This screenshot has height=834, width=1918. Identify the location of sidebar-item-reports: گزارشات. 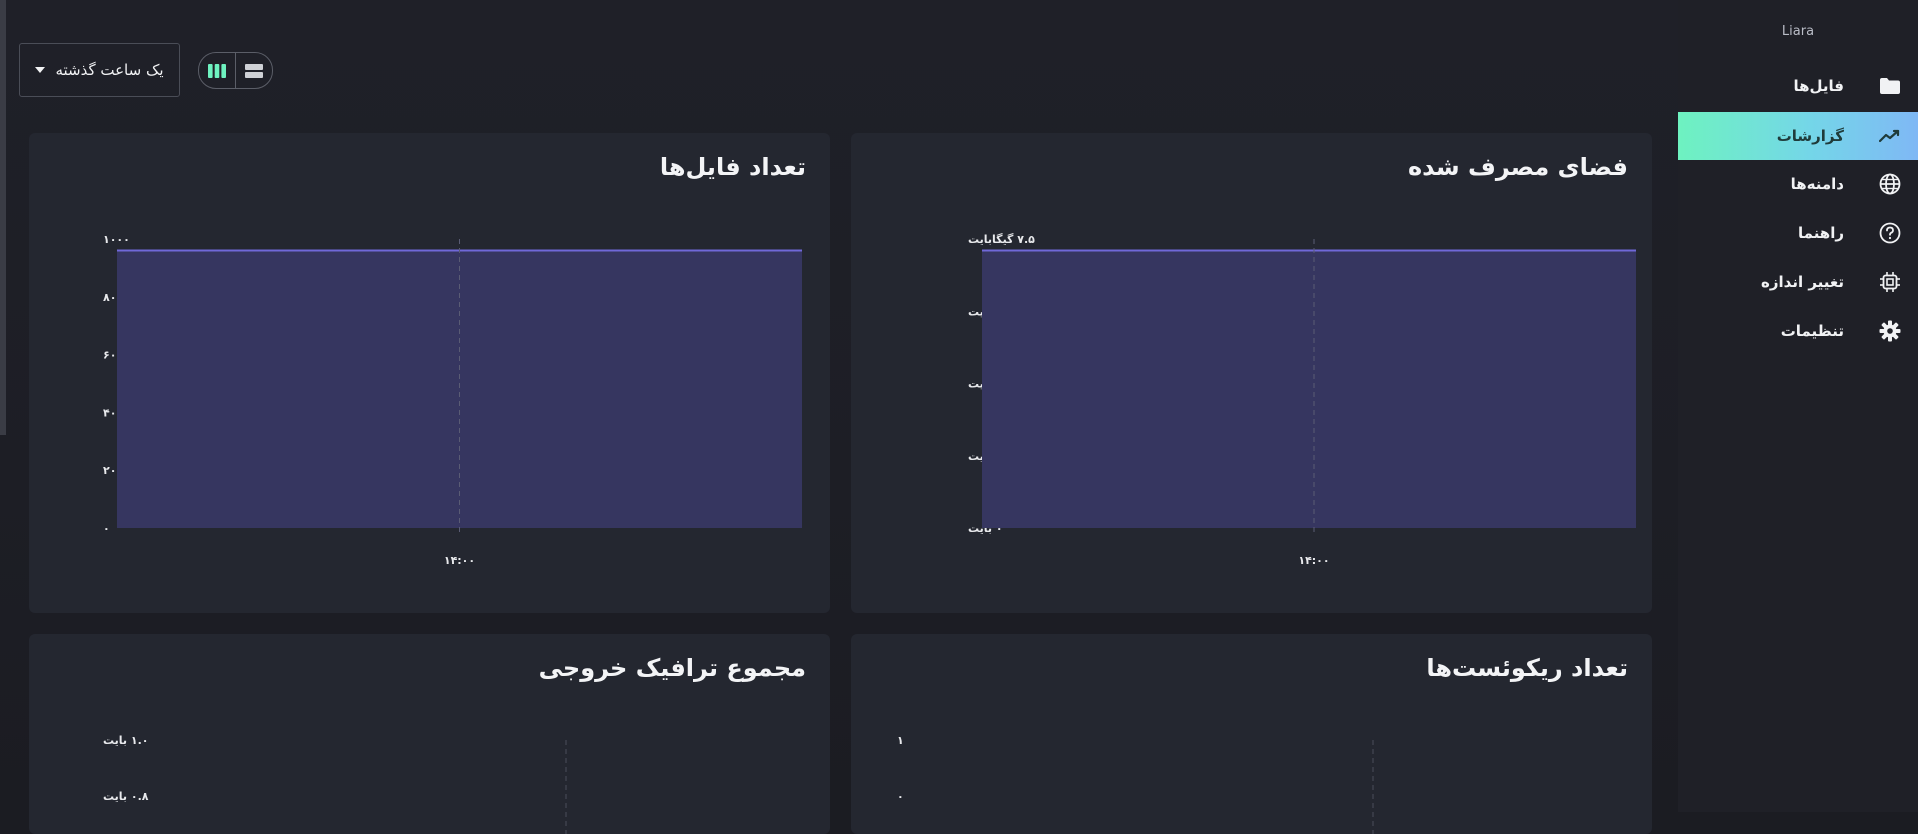
(1798, 136).